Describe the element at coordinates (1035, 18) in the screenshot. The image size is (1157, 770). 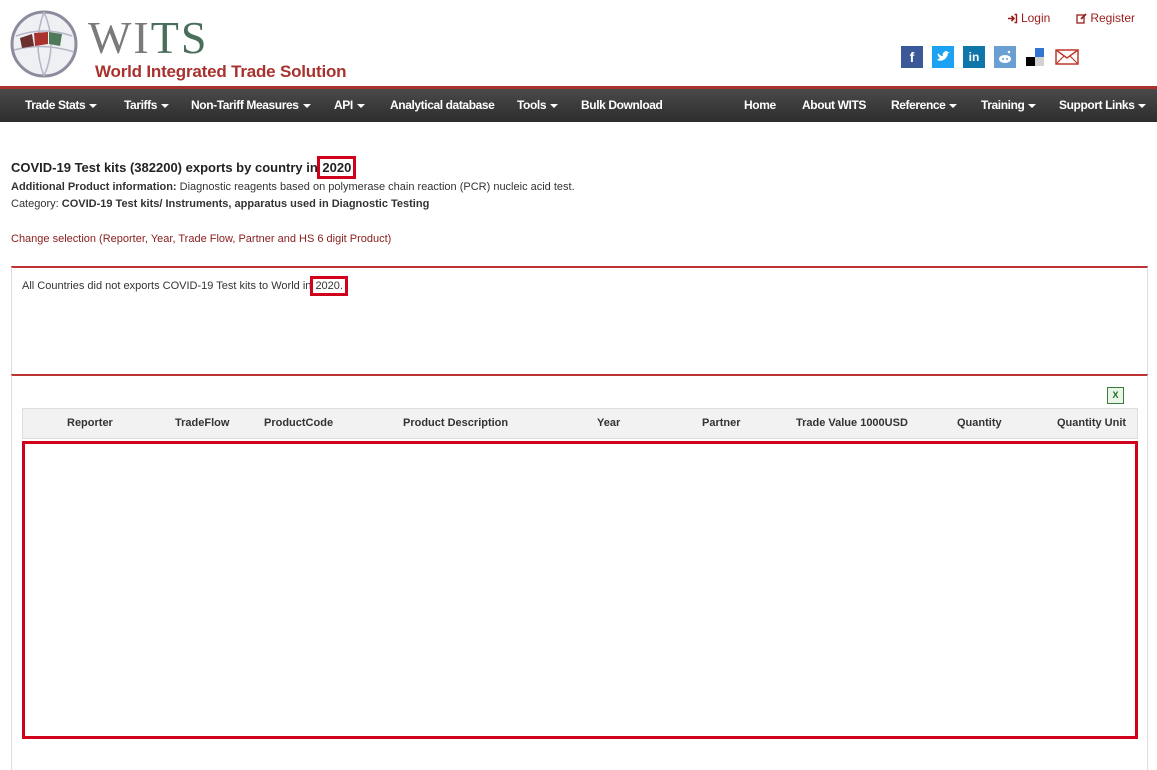
I see `login-label: Login` at that location.